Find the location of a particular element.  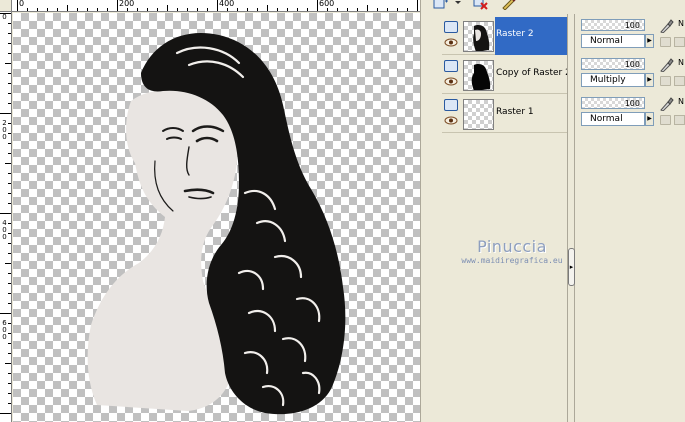

layer-name: Copy of Raster 2 is located at coordinates (533, 73).